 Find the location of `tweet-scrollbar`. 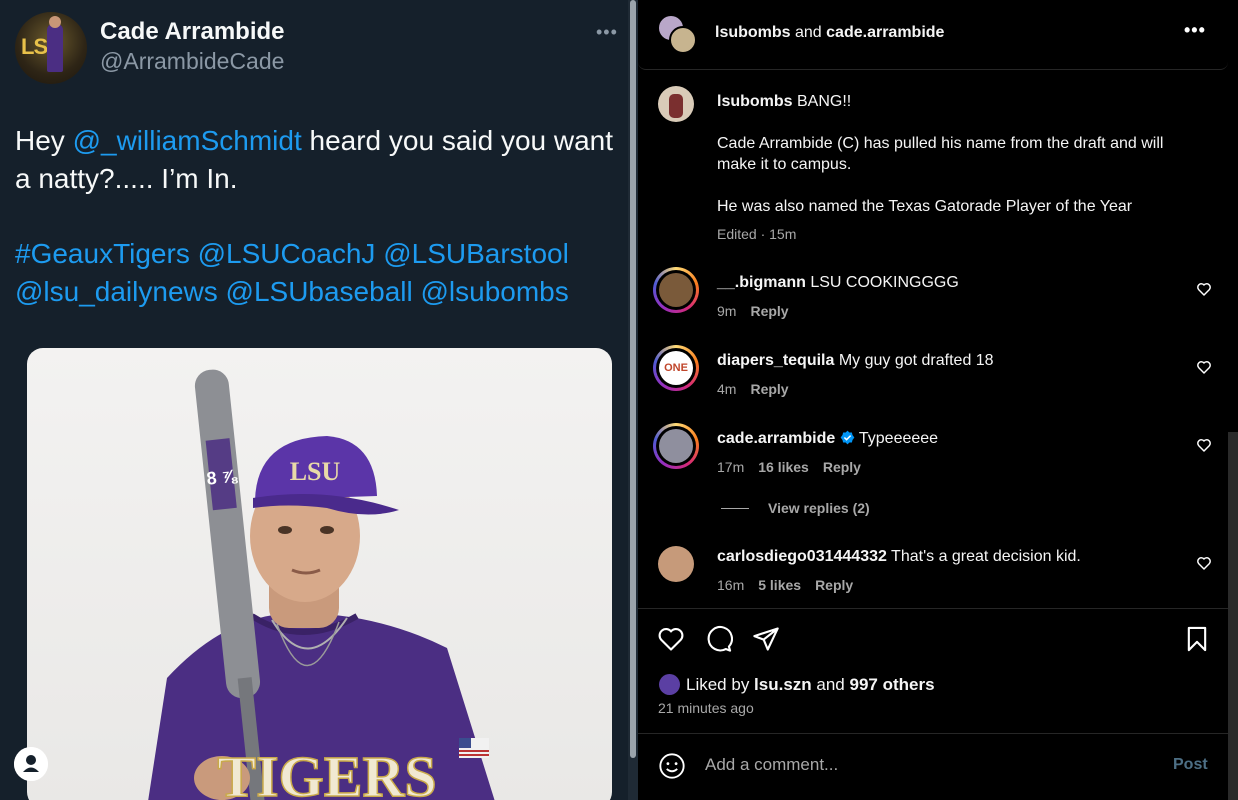

tweet-scrollbar is located at coordinates (633, 400).